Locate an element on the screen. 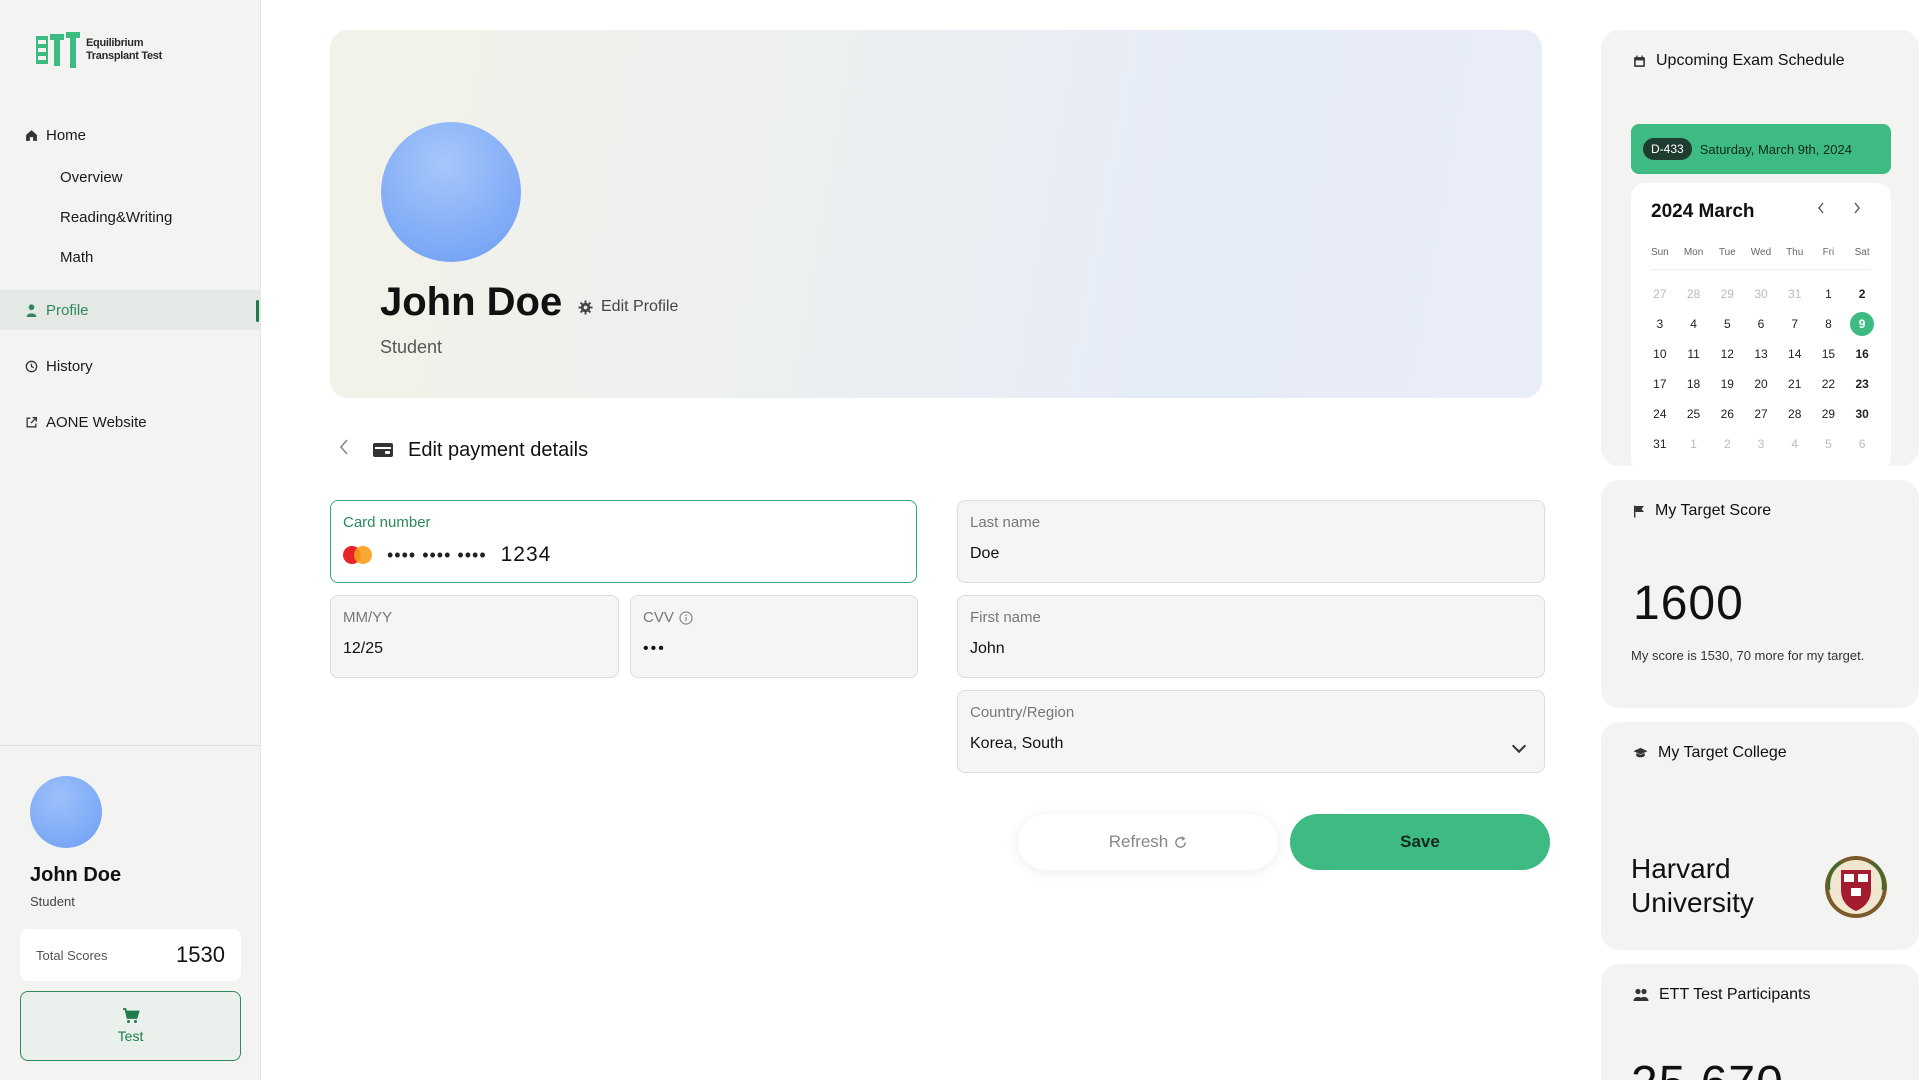 The width and height of the screenshot is (1920, 1080). sidebar-item-history: History is located at coordinates (130, 366).